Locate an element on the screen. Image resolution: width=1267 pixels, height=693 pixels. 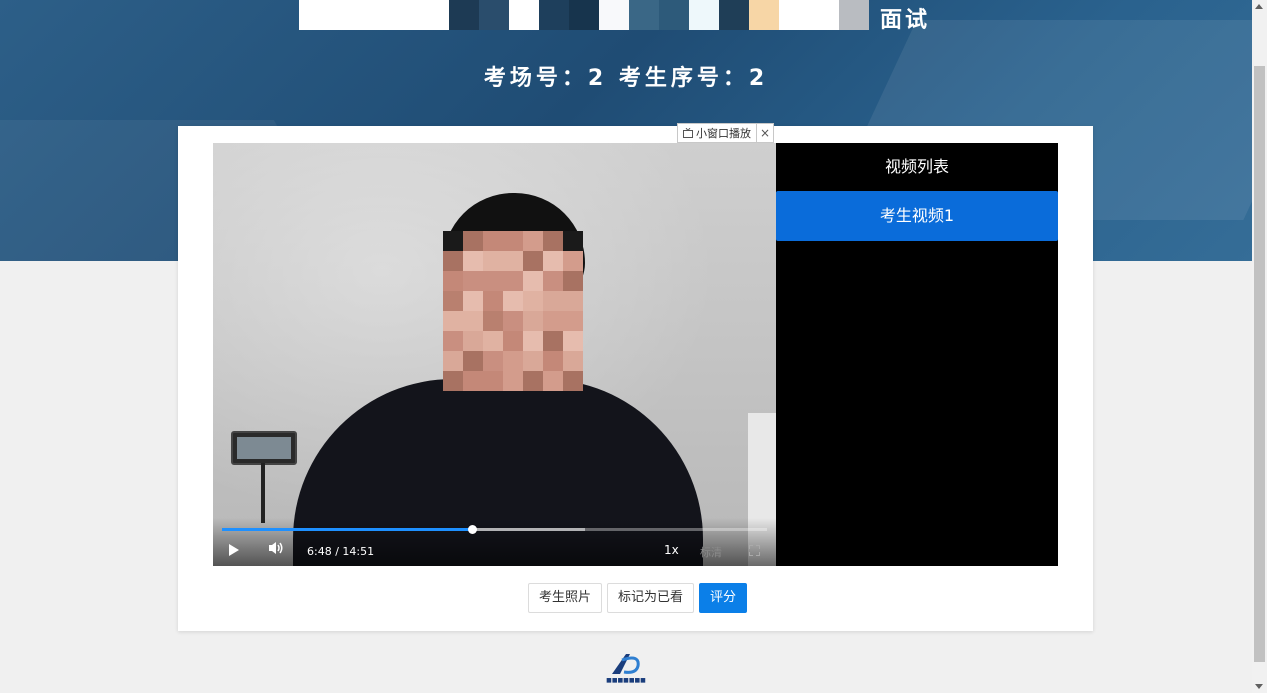
player-controls: 6:48 / 14:51 1x 标清 is located at coordinates (494, 542).